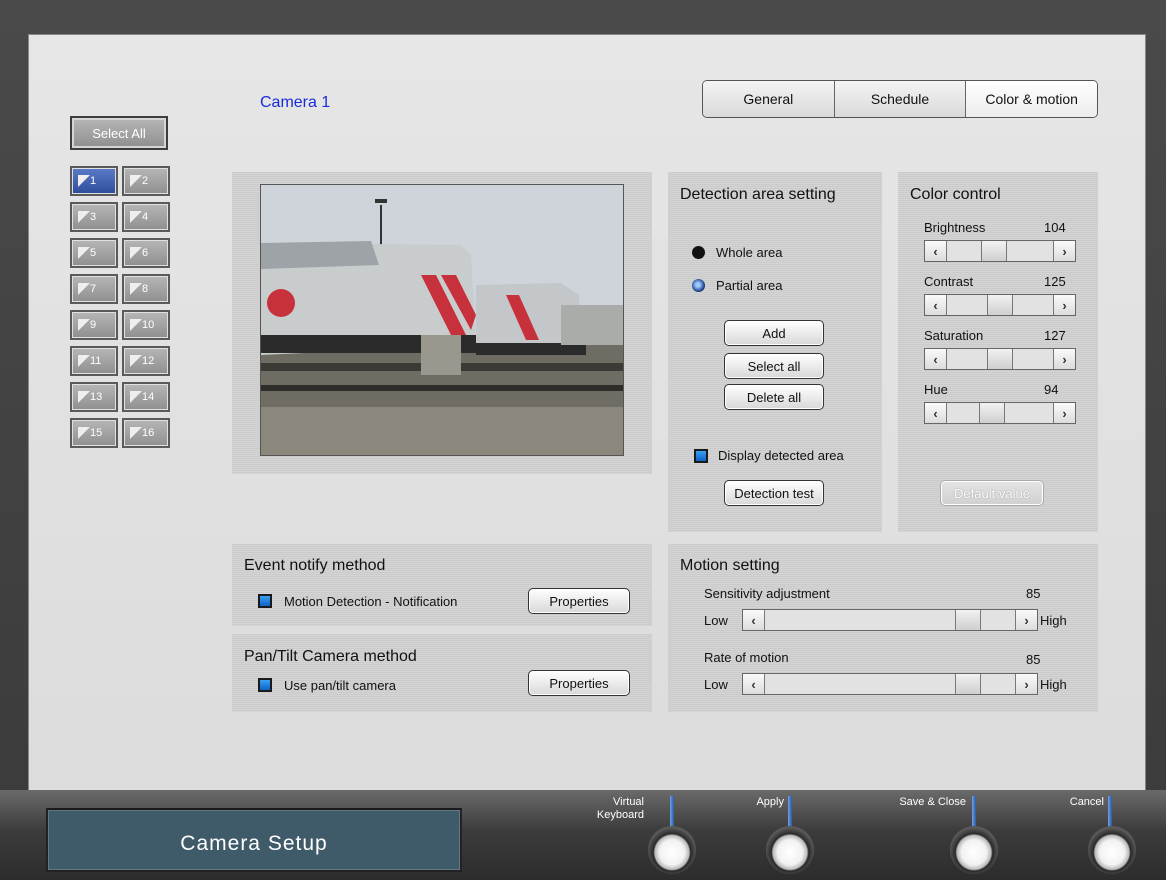 Image resolution: width=1166 pixels, height=880 pixels. I want to click on virtual-keyboard-indicator, so click(672, 812).